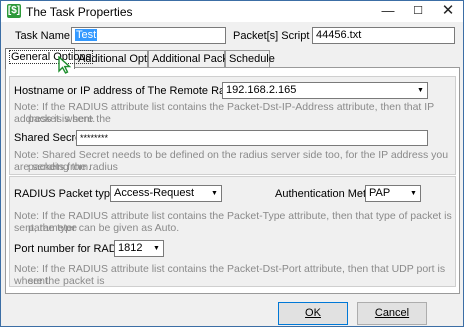 The image size is (464, 327). I want to click on secret-note-line2: packets from., so click(60, 167).